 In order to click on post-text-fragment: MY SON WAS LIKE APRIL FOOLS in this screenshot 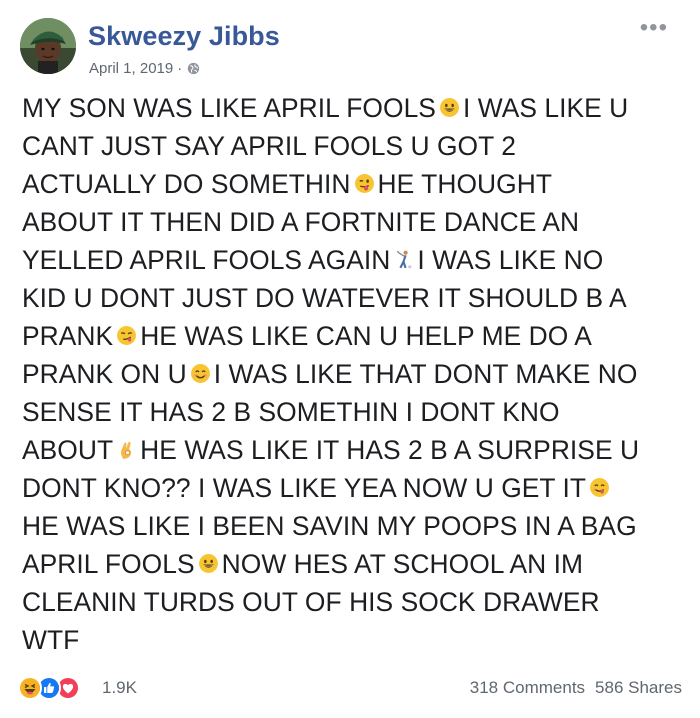, I will do `click(229, 108)`.